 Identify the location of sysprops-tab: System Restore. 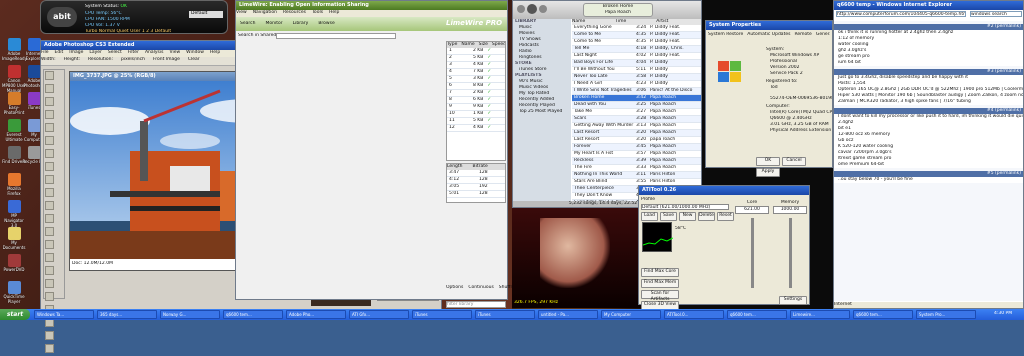
(725, 34).